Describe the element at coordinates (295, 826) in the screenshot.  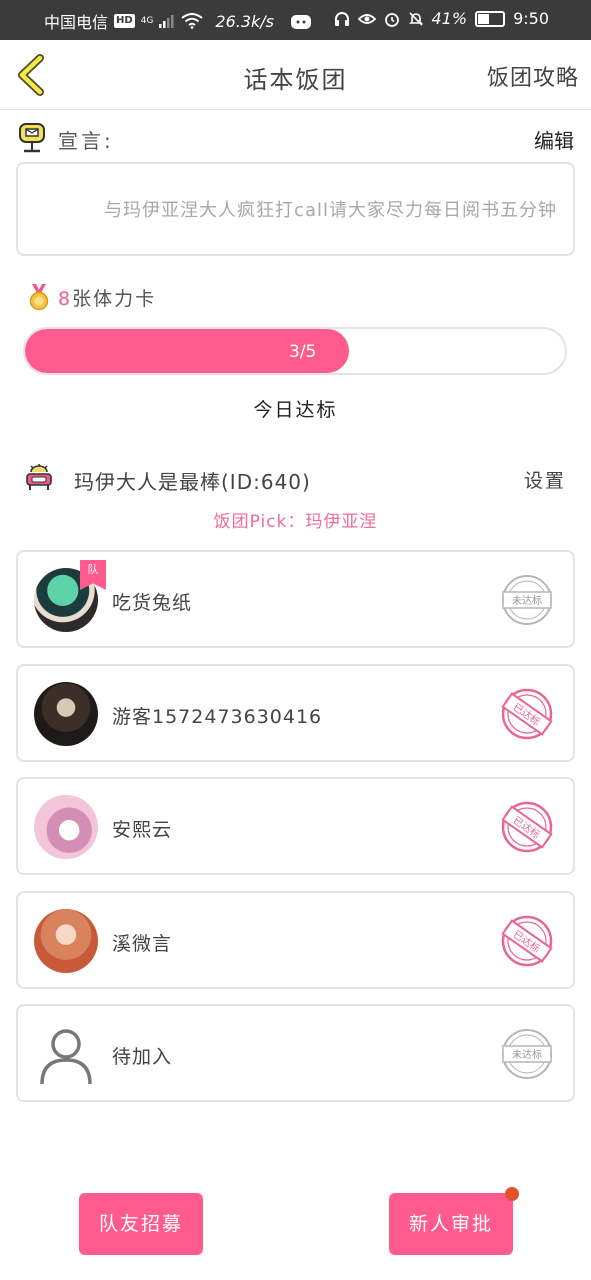
I see `member-card: 安熙云 已达标` at that location.